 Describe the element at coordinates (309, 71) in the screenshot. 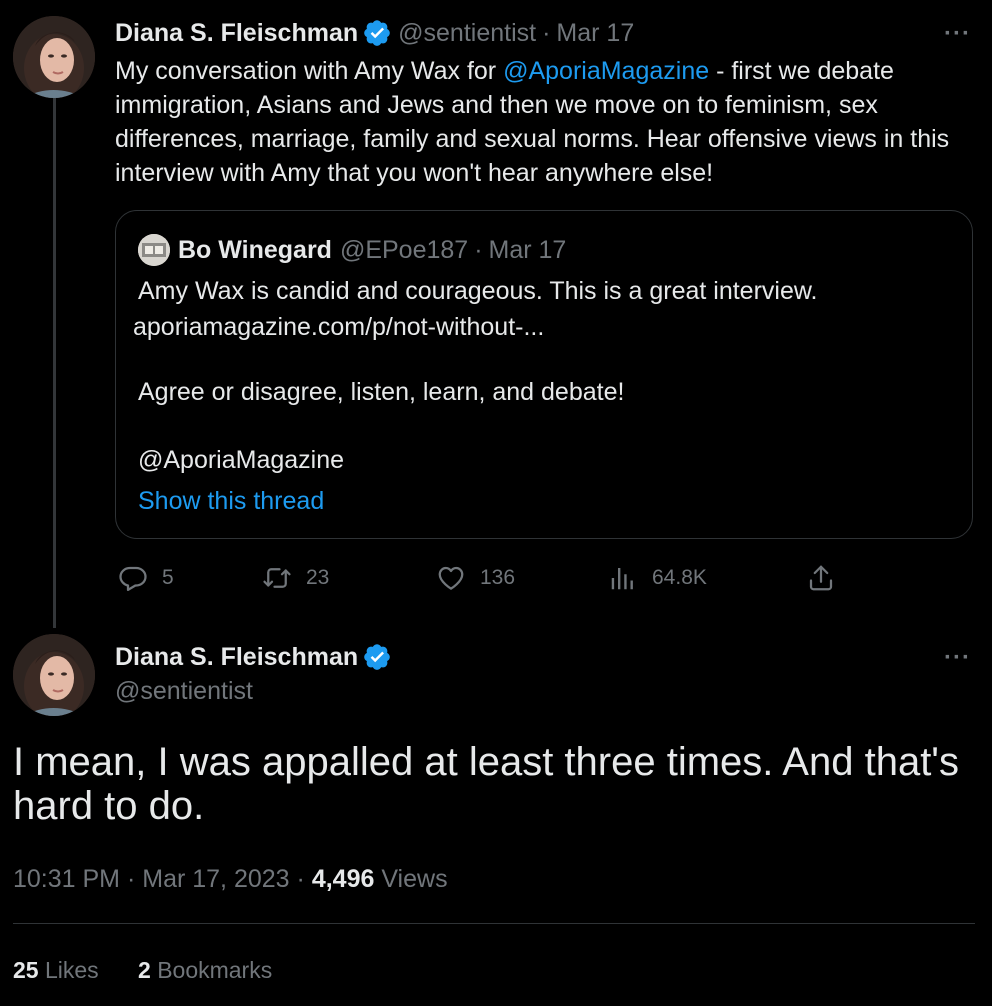

I see `parent-text-before: My conversation with Amy Wax for` at that location.